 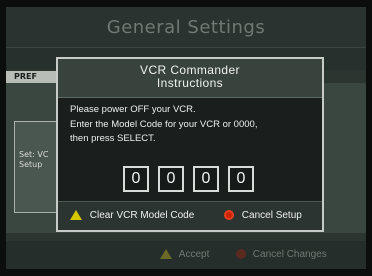 I want to click on page-title: General Settings, so click(x=186, y=27).